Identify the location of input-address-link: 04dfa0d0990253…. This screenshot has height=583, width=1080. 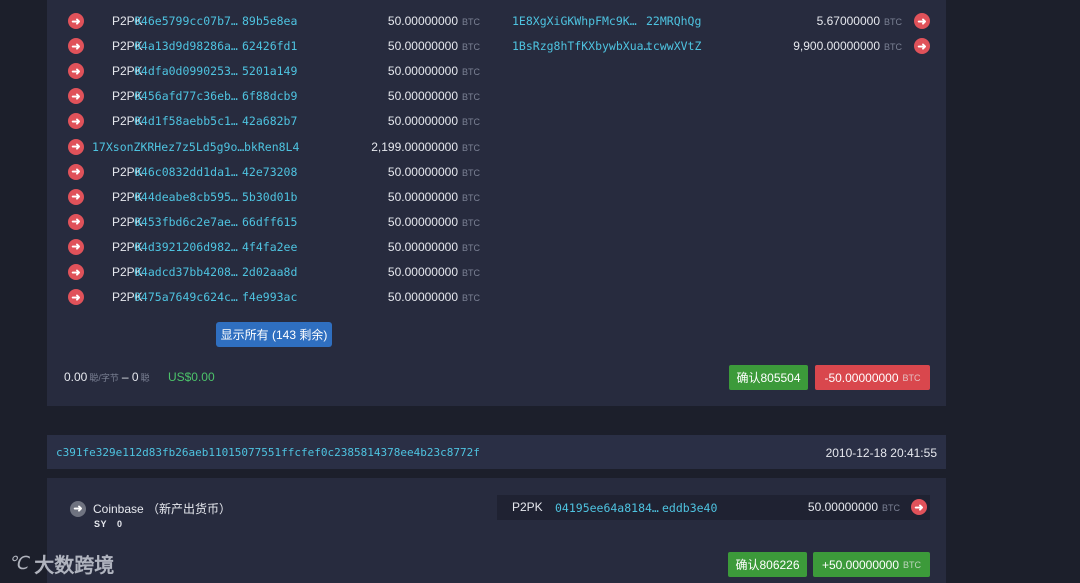
(186, 71).